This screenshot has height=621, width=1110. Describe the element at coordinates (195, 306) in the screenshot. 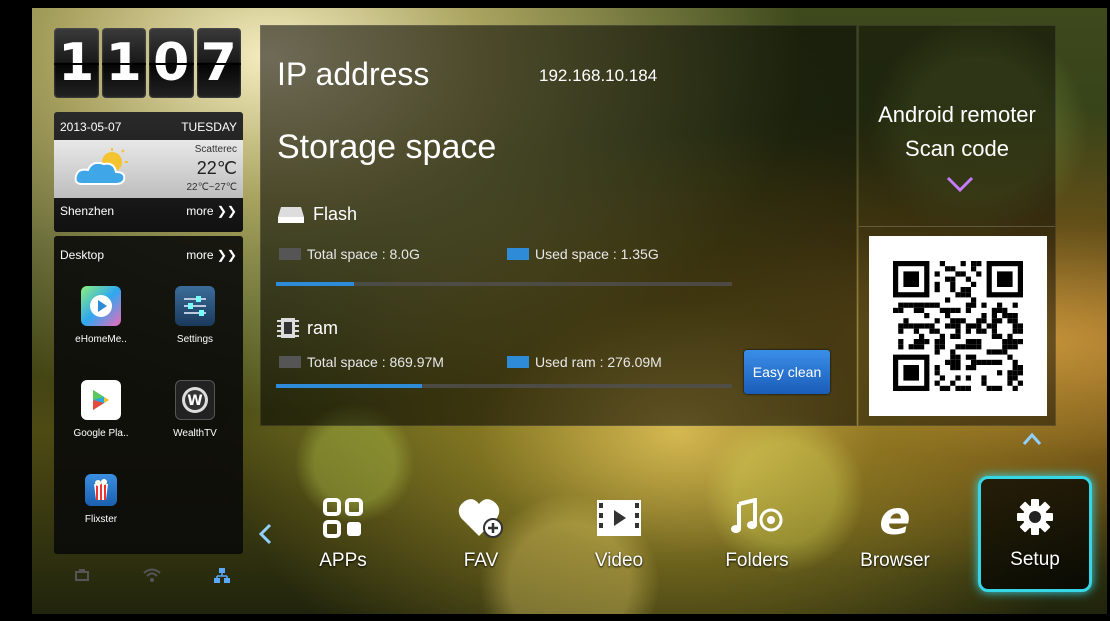

I see `settings-app-icon` at that location.